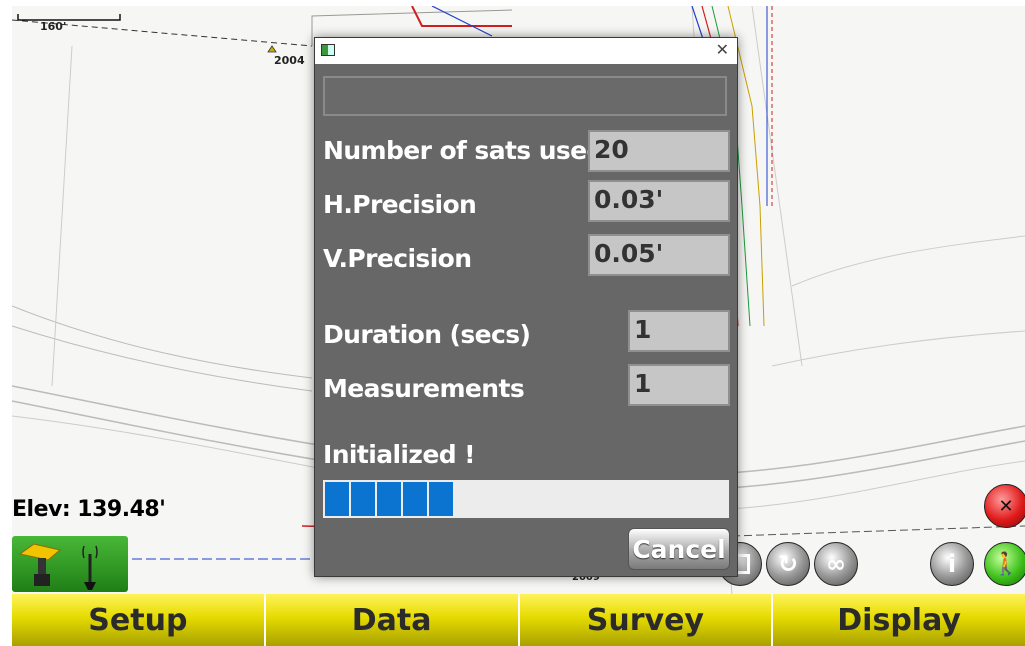  Describe the element at coordinates (659, 255) in the screenshot. I see `v-precision-value: 0.05'` at that location.